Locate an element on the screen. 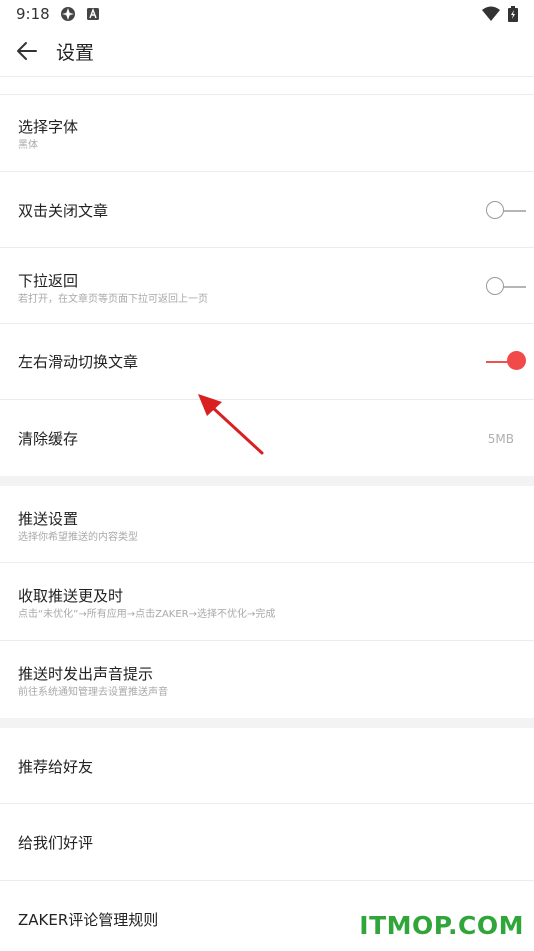 The width and height of the screenshot is (534, 951). wifi-icon is located at coordinates (491, 15).